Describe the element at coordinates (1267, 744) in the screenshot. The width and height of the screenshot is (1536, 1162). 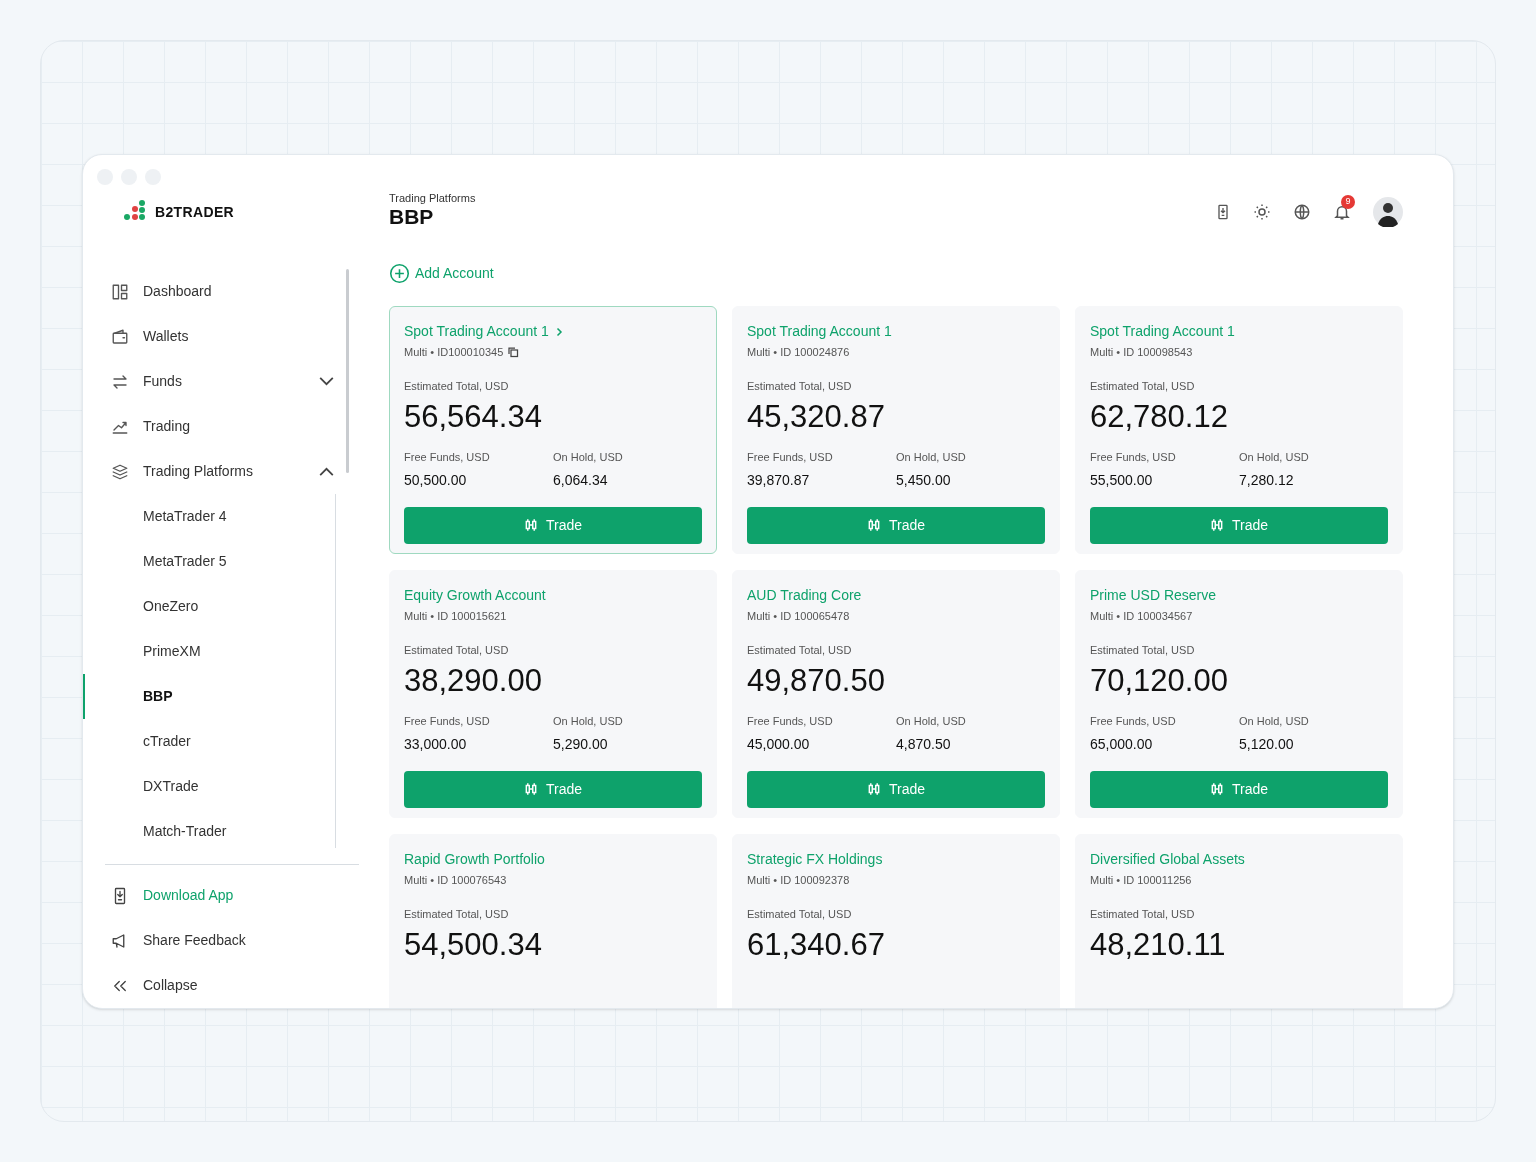
I see `on-hold-value: 5,120.00` at that location.